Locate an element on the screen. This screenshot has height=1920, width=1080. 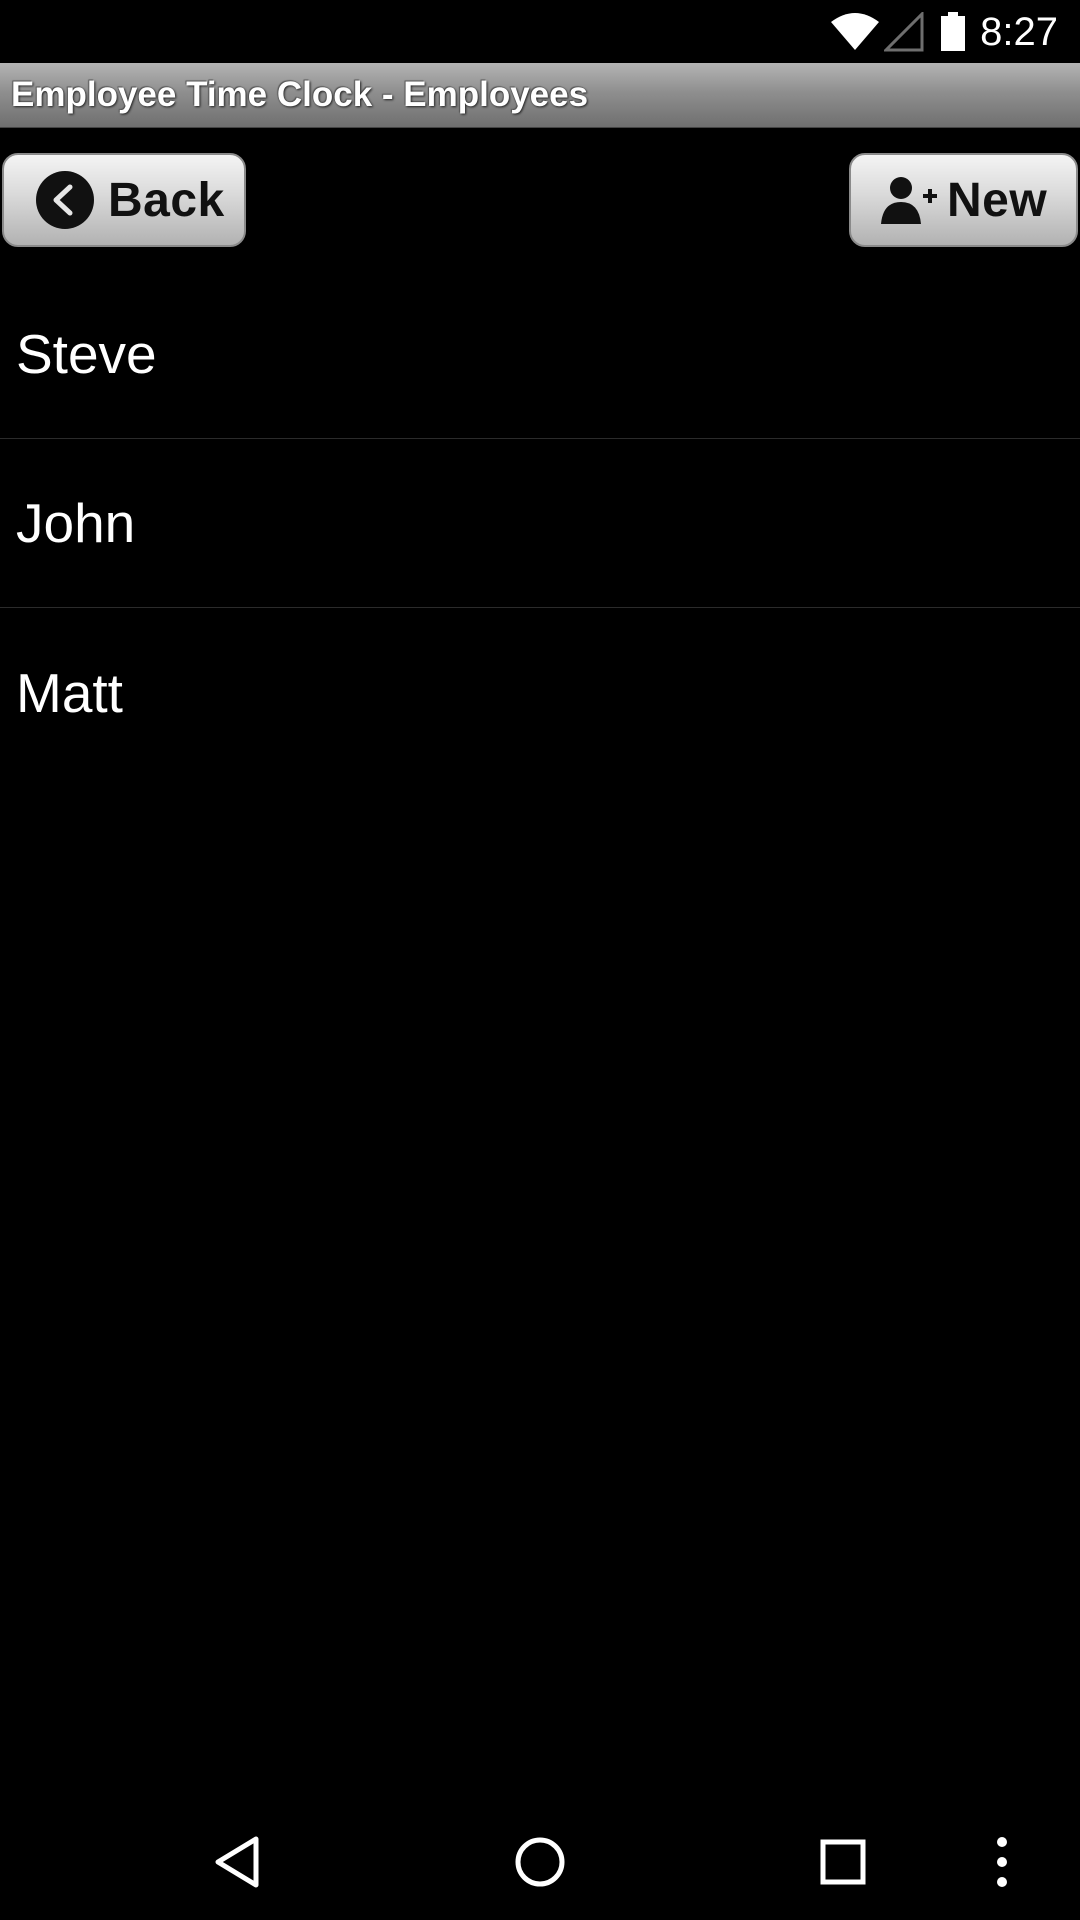
home-circle-icon is located at coordinates (540, 1864).